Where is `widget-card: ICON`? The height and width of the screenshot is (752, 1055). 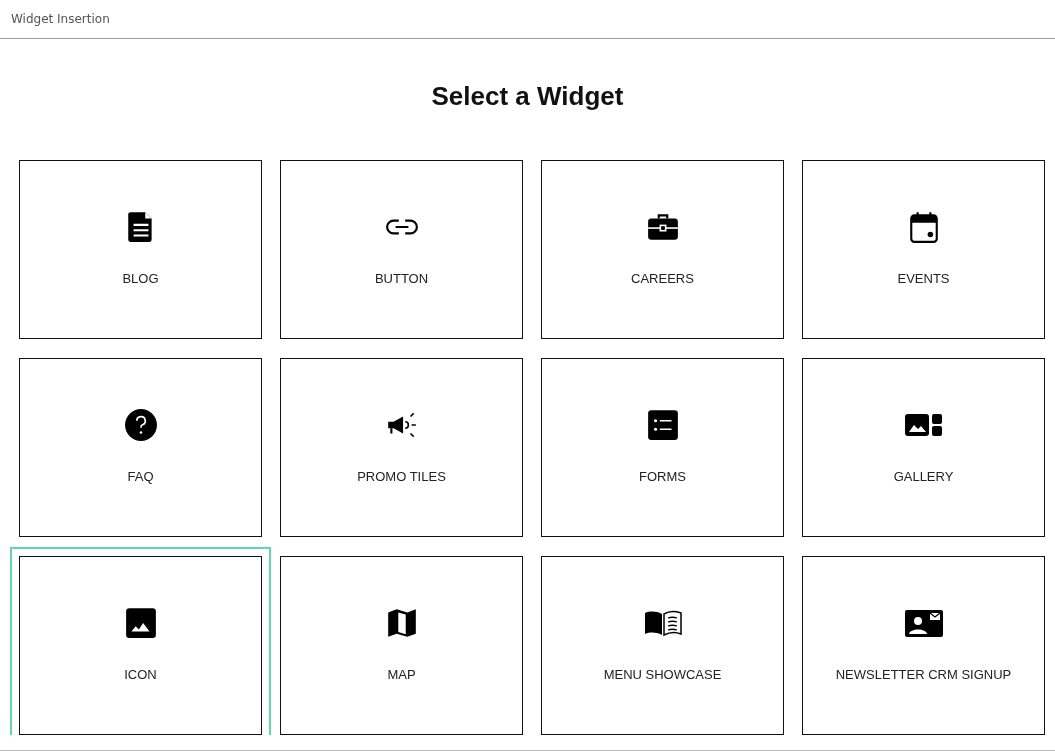 widget-card: ICON is located at coordinates (140, 641).